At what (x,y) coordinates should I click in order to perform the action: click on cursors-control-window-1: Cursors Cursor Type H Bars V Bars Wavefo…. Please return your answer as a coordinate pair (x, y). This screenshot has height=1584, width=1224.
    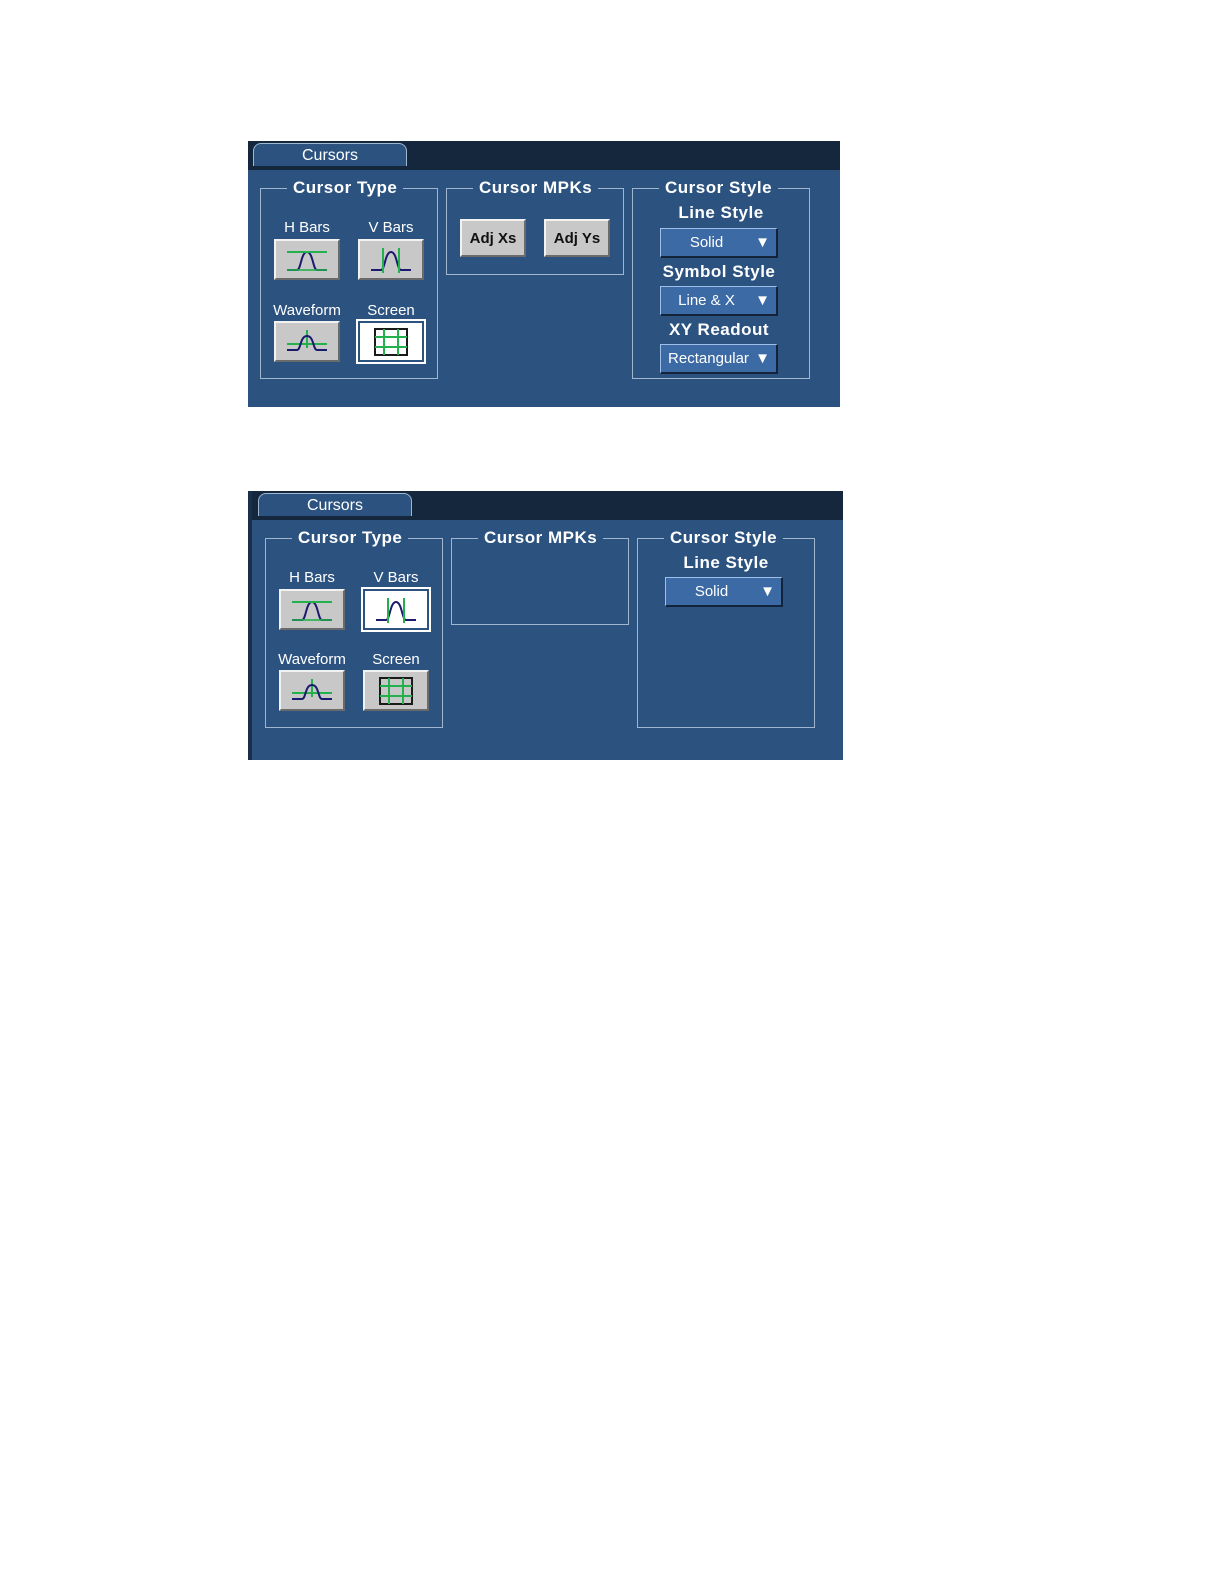
    Looking at the image, I should click on (544, 274).